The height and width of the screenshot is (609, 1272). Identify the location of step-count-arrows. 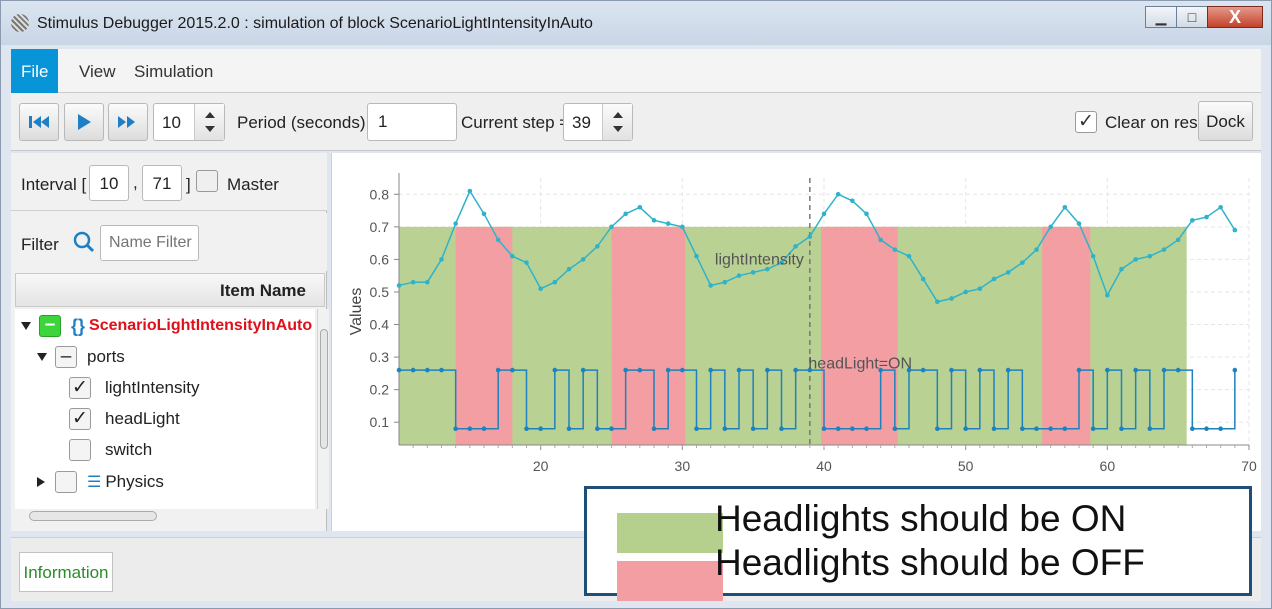
(209, 122).